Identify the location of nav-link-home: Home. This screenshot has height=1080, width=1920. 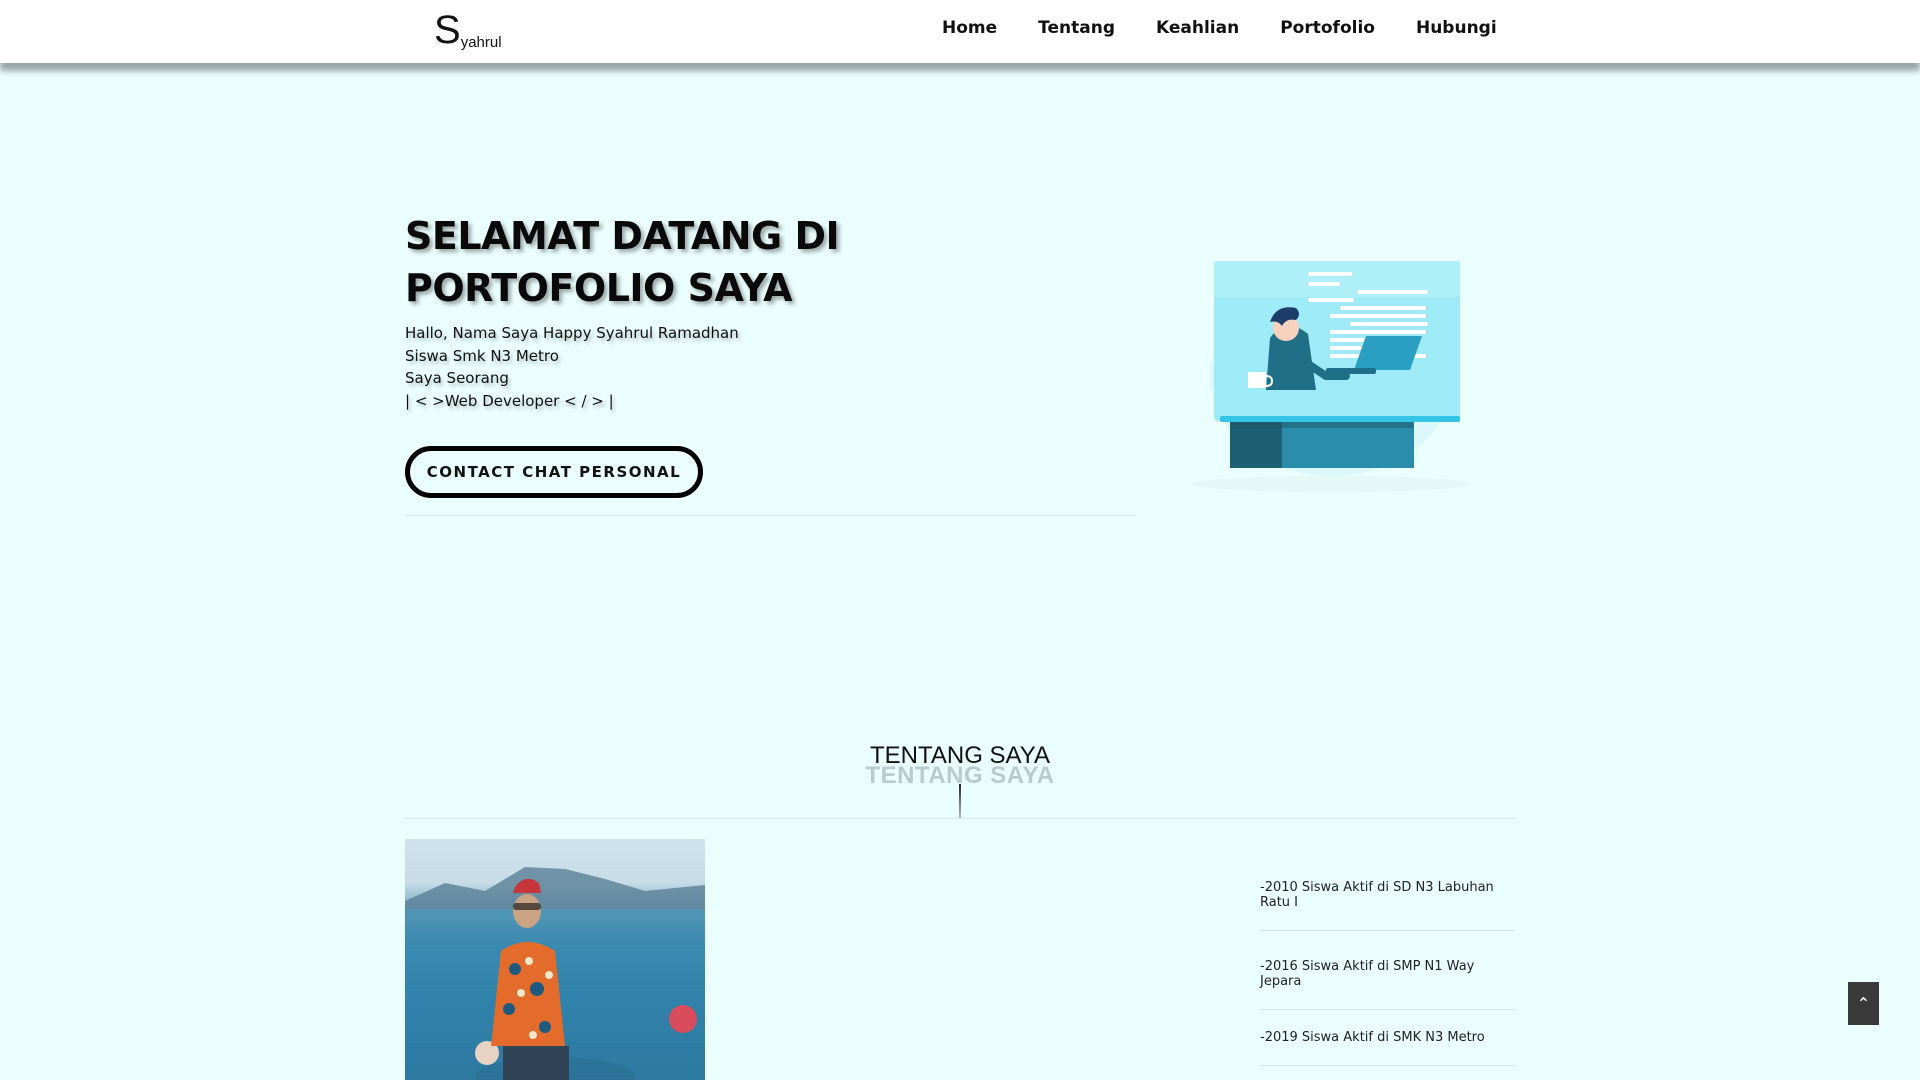
(969, 28).